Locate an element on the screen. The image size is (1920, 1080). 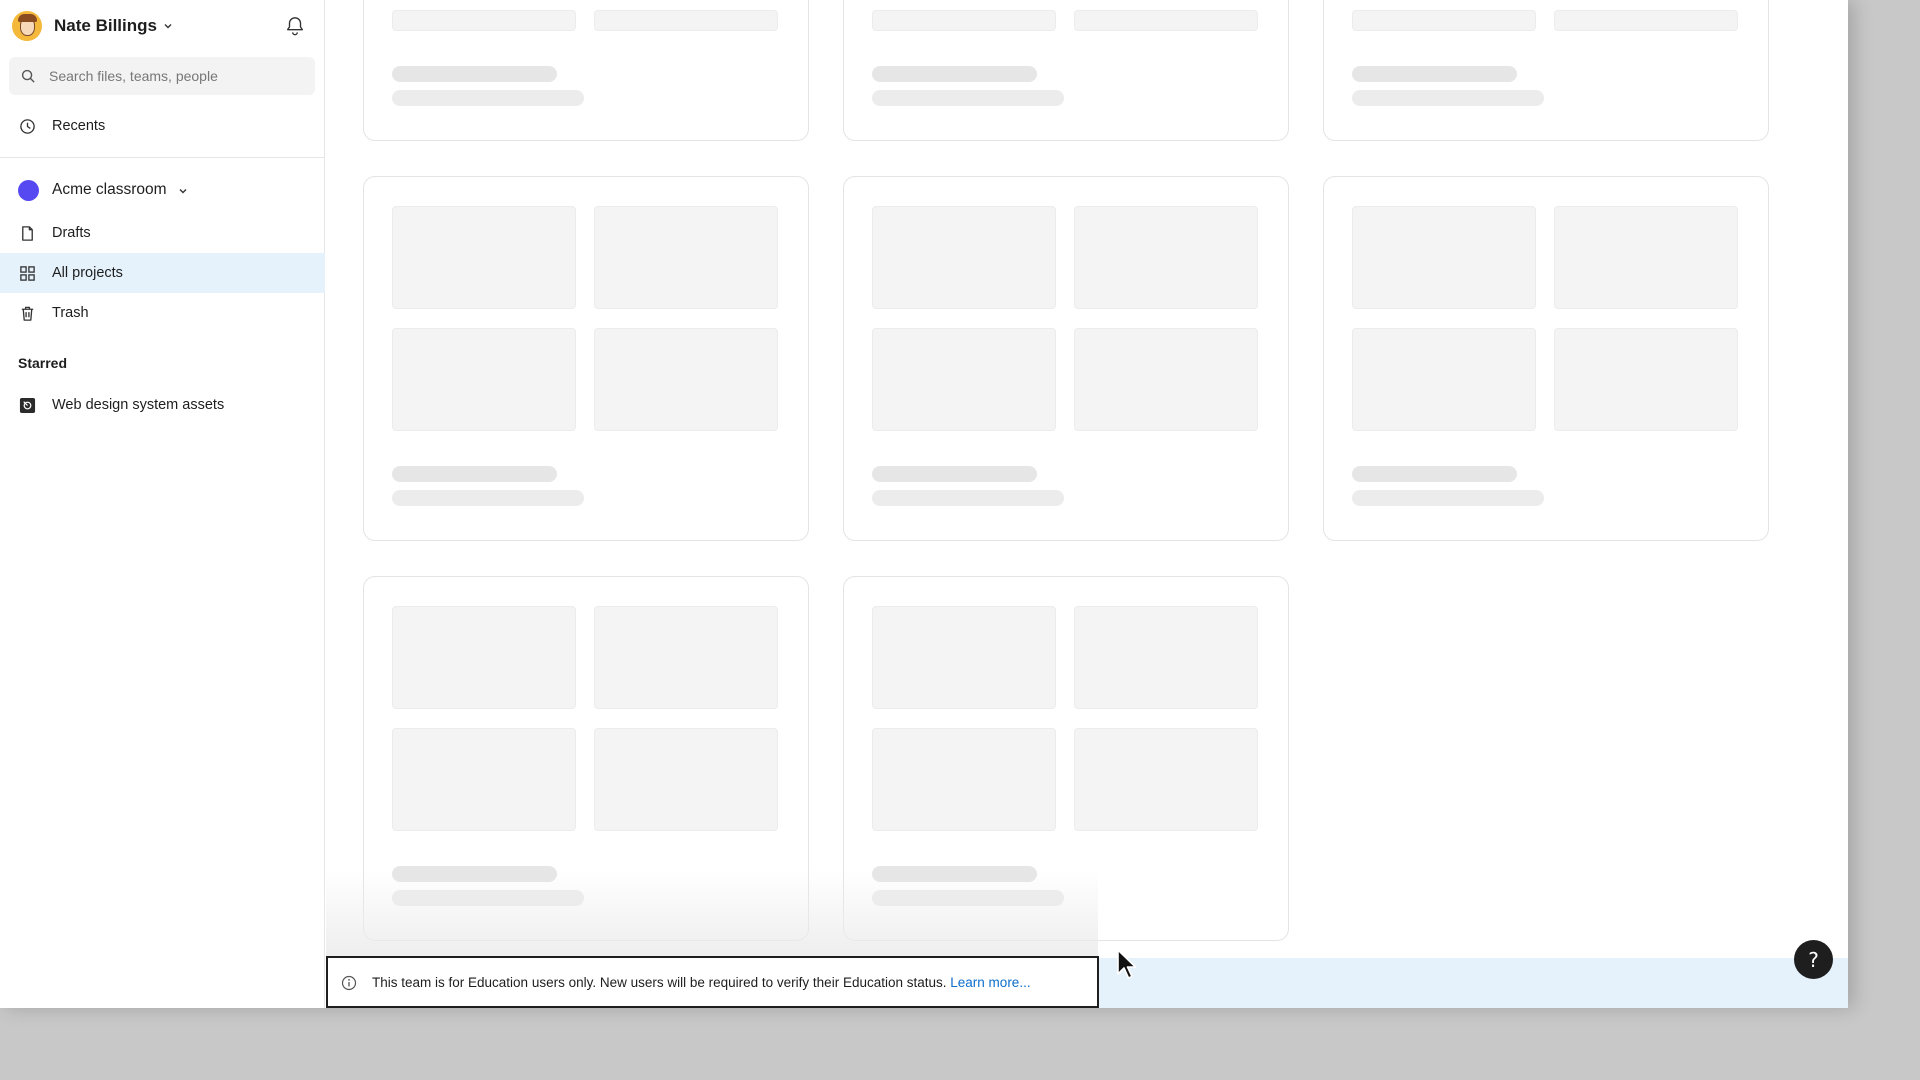
starred-heading: Starred is located at coordinates (43, 363).